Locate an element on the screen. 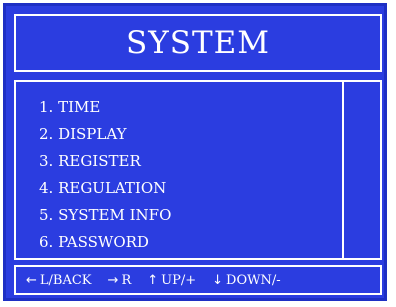 This screenshot has height=307, width=396. menu-item-display: 2. DISPLAY is located at coordinates (190, 134).